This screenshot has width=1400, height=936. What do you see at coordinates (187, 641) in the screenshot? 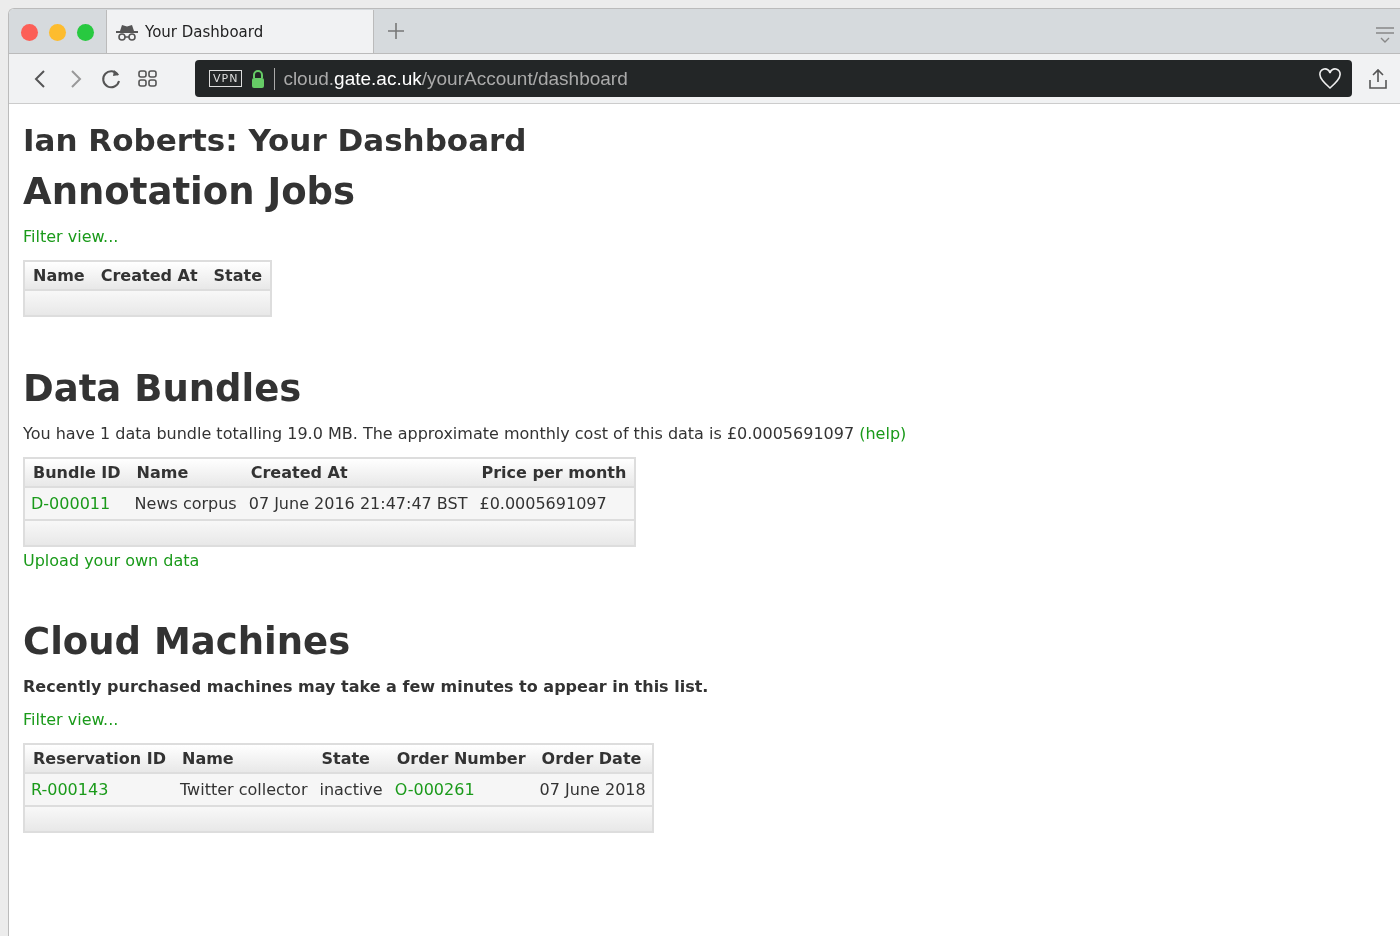
I see `section-heading: Cloud Machines` at bounding box center [187, 641].